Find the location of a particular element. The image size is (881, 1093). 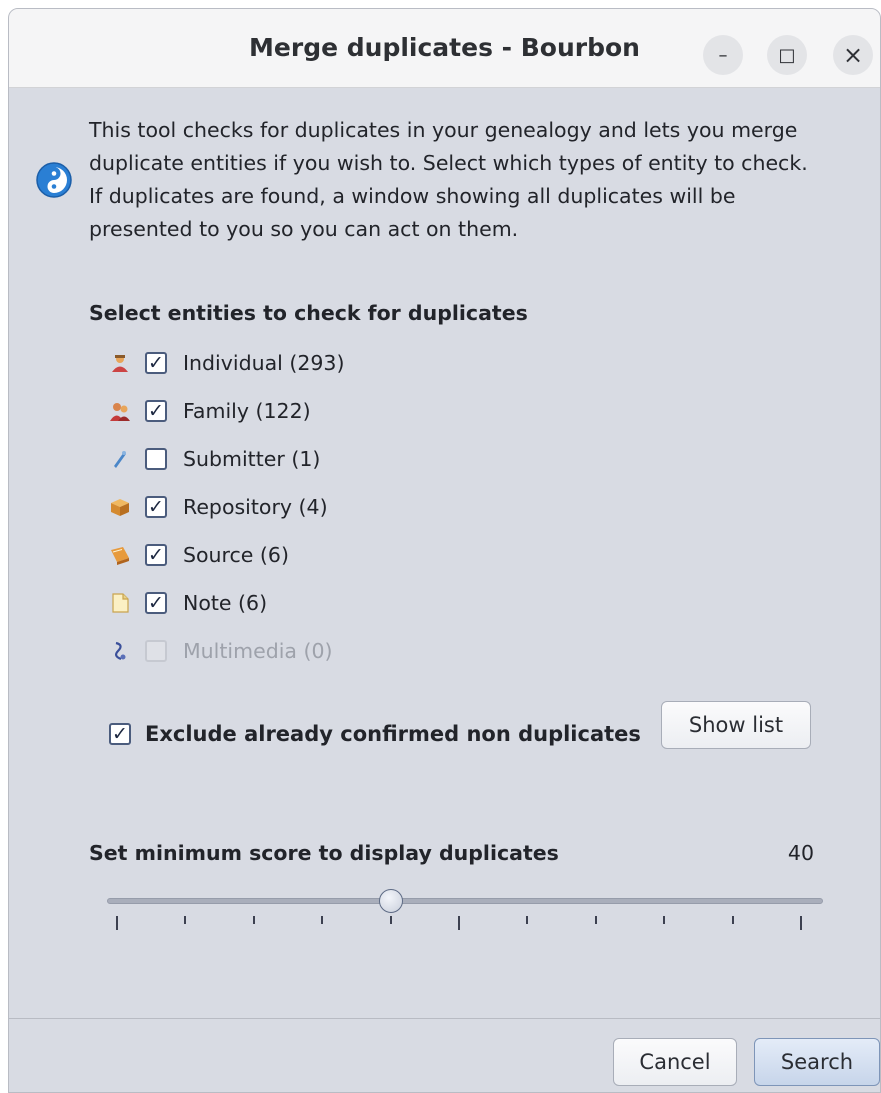

minimum-score-value: 40 is located at coordinates (800, 853).